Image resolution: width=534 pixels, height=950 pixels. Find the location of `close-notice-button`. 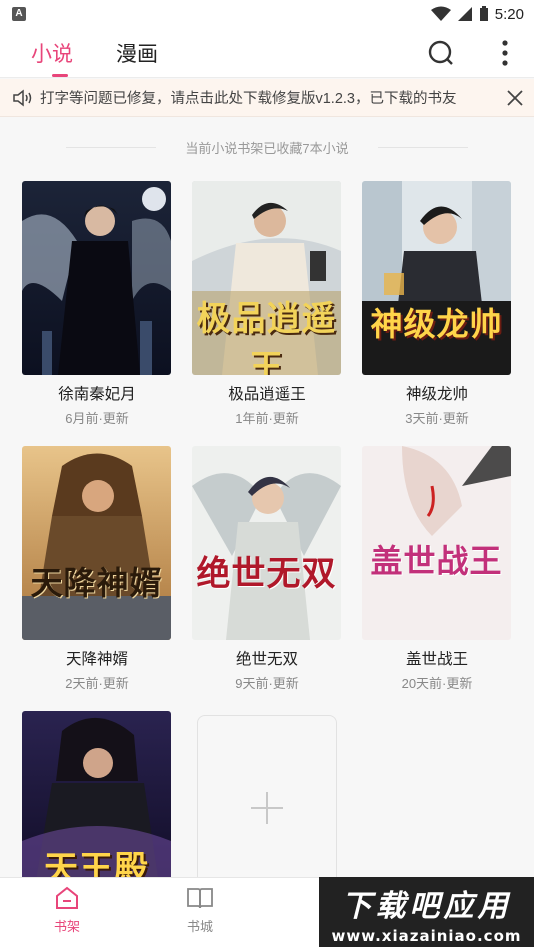

close-notice-button is located at coordinates (515, 97).